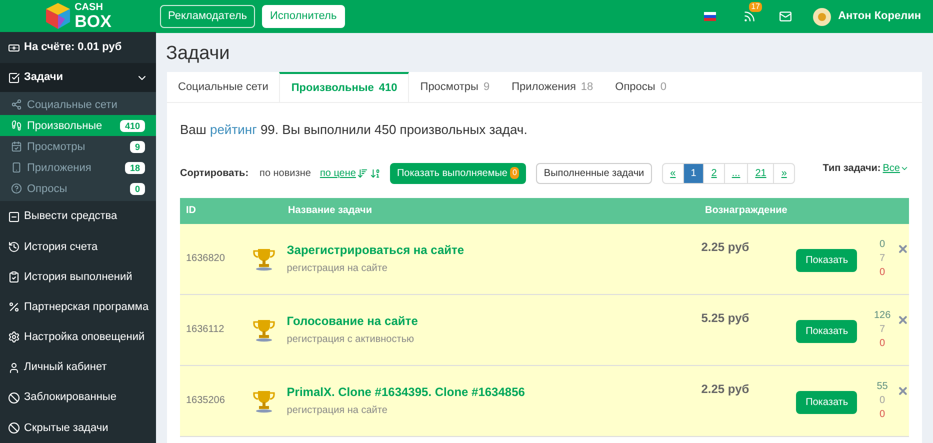 This screenshot has width=933, height=443. I want to click on page-link: », so click(783, 173).